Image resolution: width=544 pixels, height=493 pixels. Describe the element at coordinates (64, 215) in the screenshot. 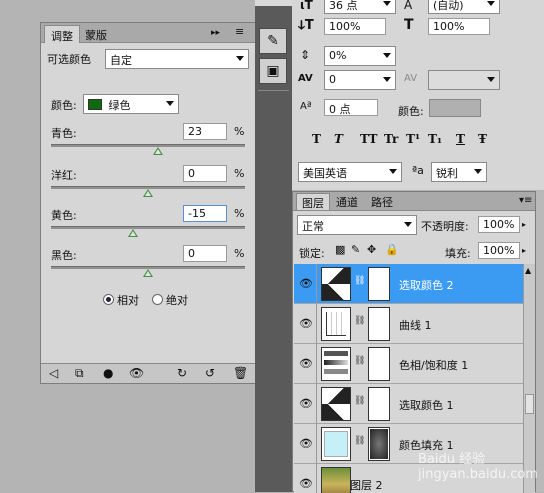

I see `slider-label: 黄色:` at that location.